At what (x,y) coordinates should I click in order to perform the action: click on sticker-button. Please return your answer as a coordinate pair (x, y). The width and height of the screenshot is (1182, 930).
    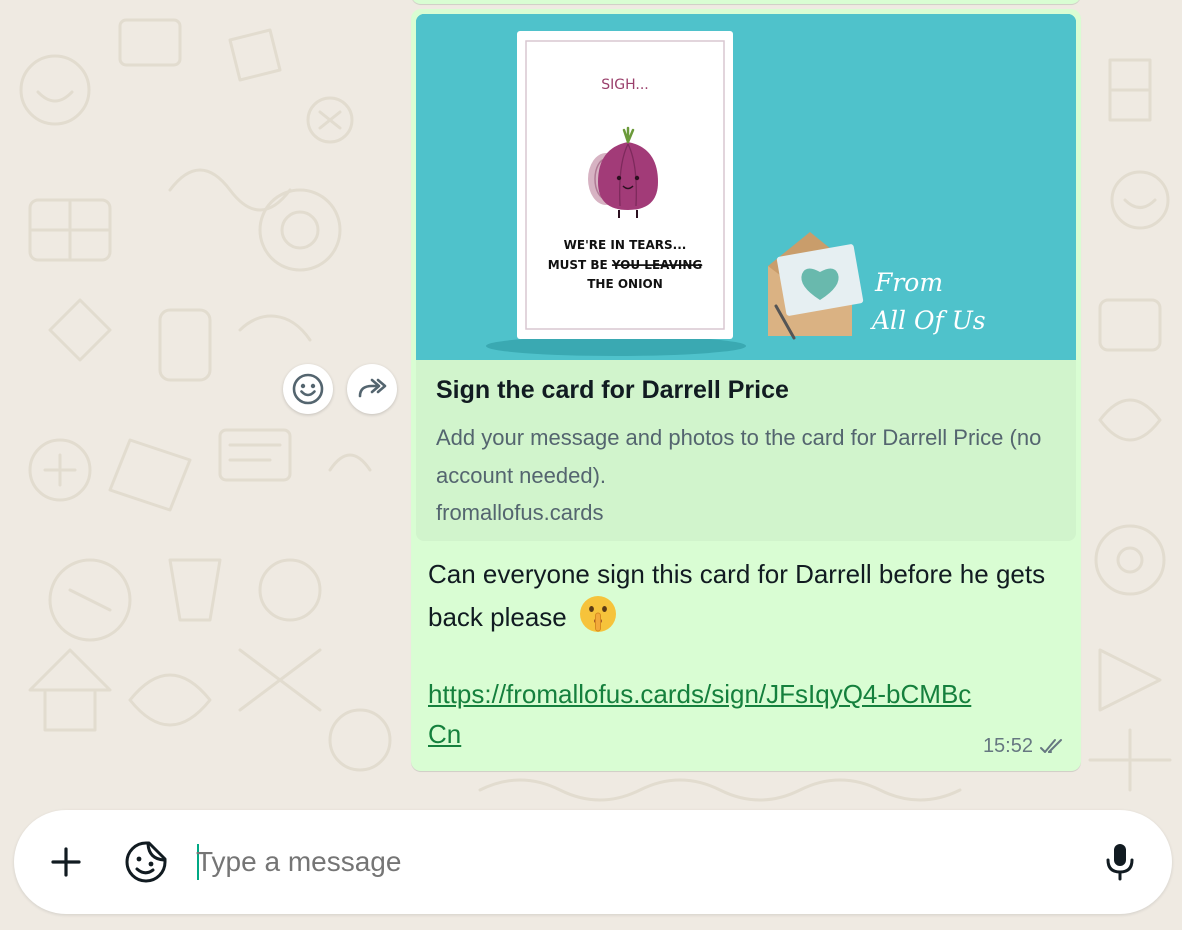
    Looking at the image, I should click on (146, 862).